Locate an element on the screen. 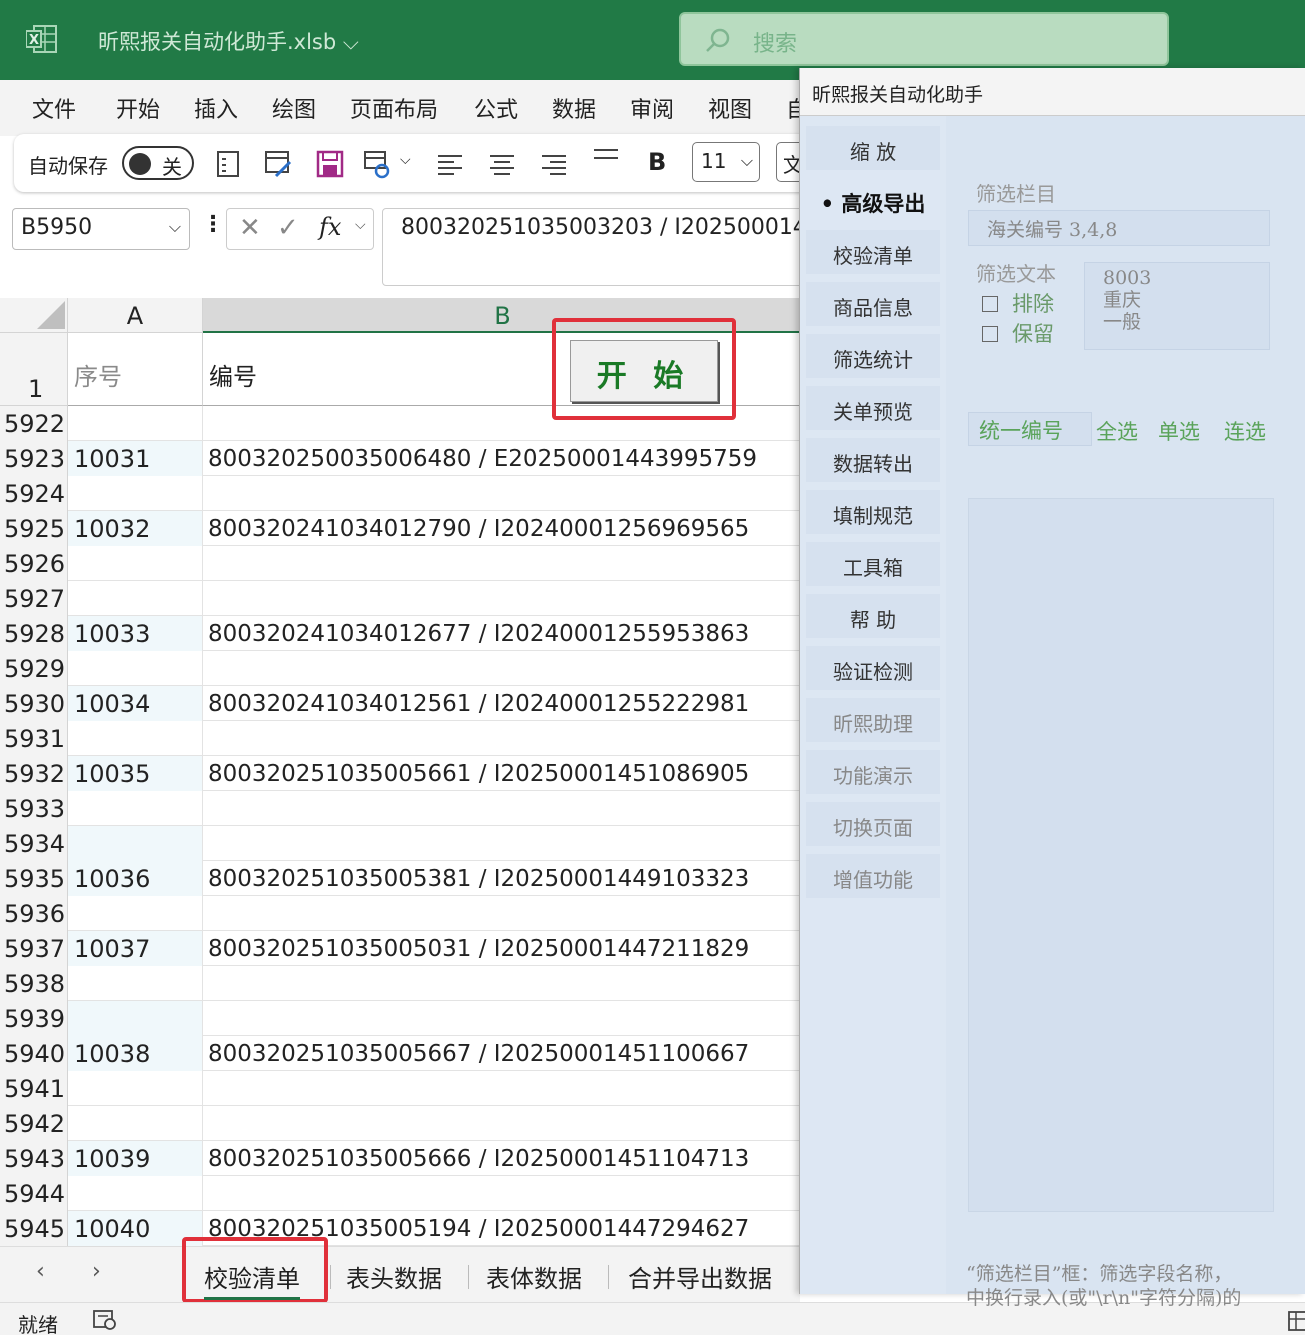 The width and height of the screenshot is (1305, 1335). edit-form-icon is located at coordinates (278, 164).